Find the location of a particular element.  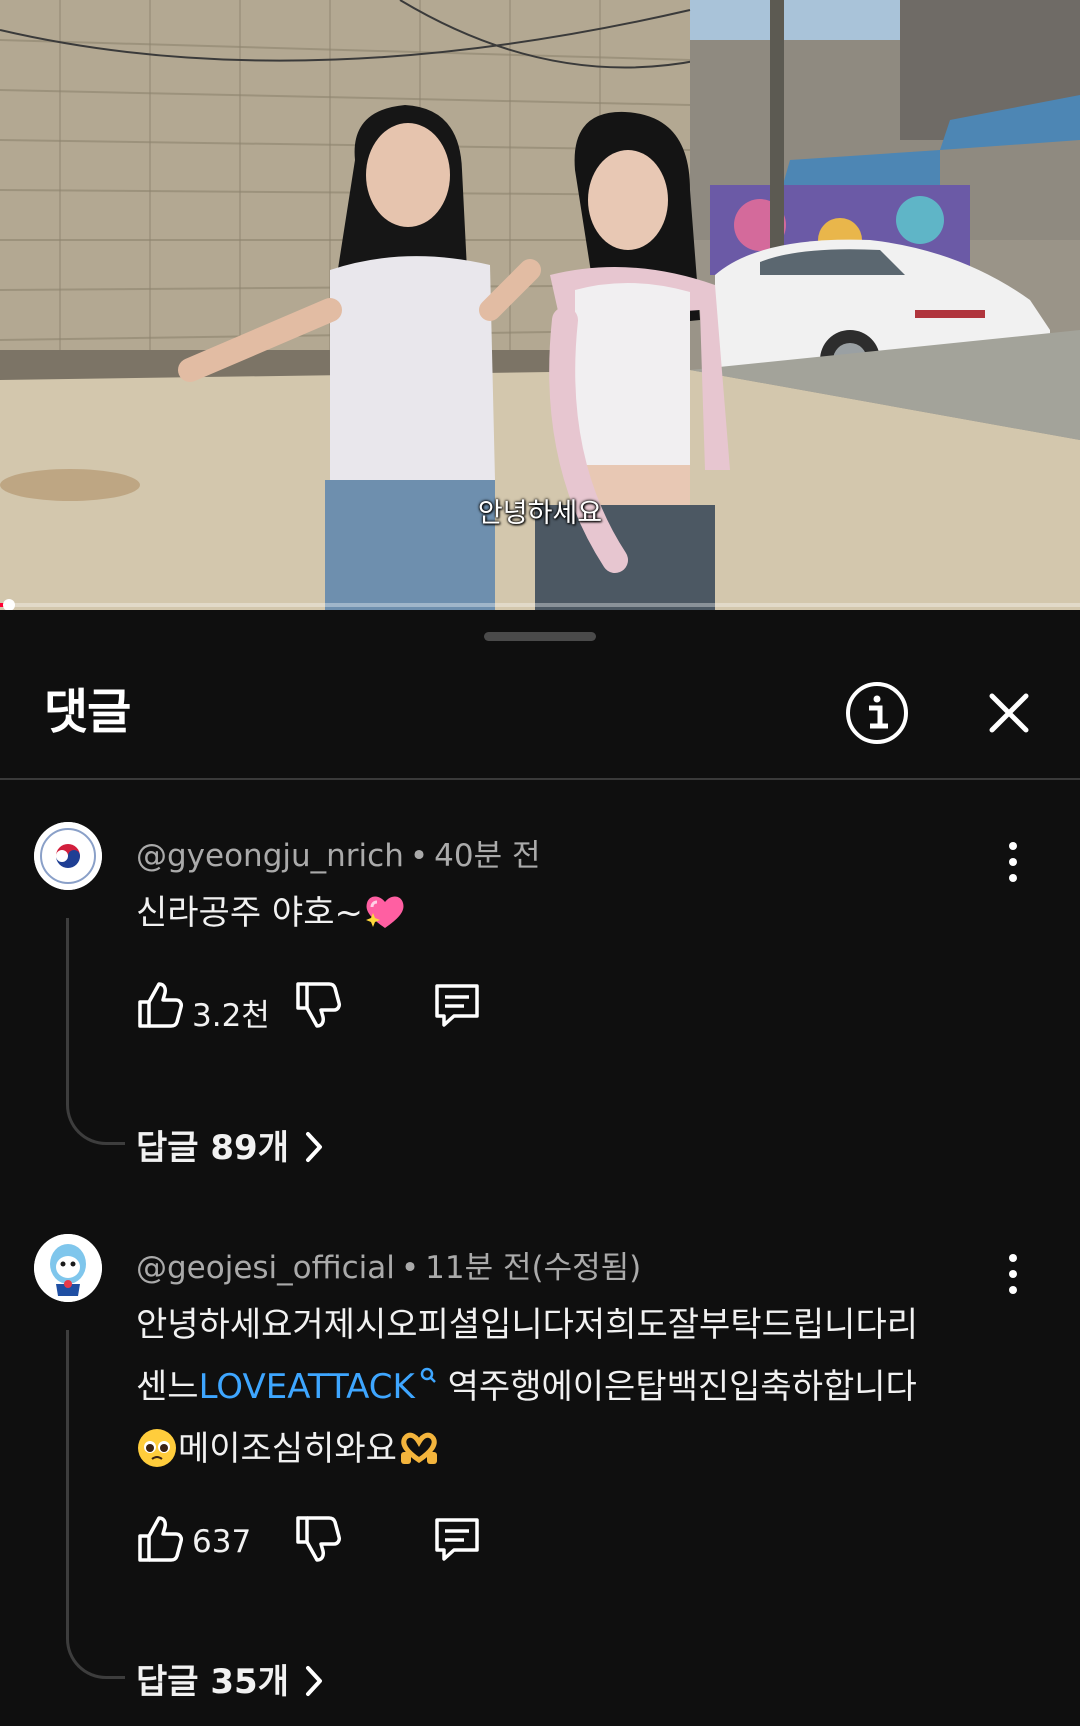

replies-label: 답글 89개 is located at coordinates (212, 1148).